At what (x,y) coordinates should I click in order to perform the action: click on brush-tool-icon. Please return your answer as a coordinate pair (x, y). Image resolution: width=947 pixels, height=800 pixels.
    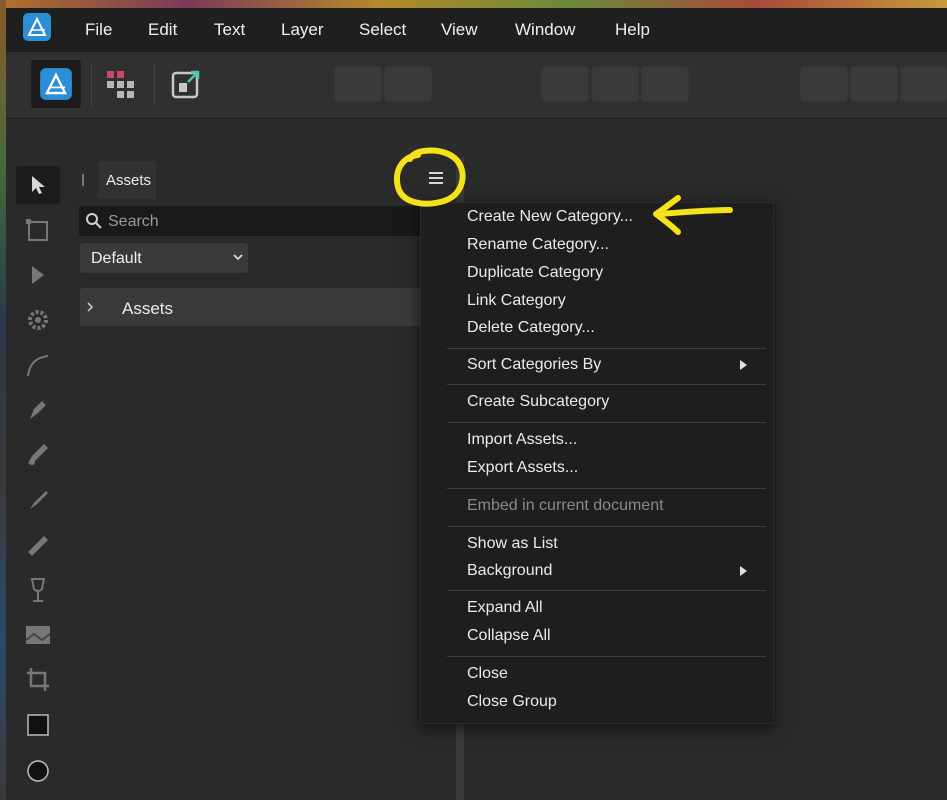
    Looking at the image, I should click on (38, 500).